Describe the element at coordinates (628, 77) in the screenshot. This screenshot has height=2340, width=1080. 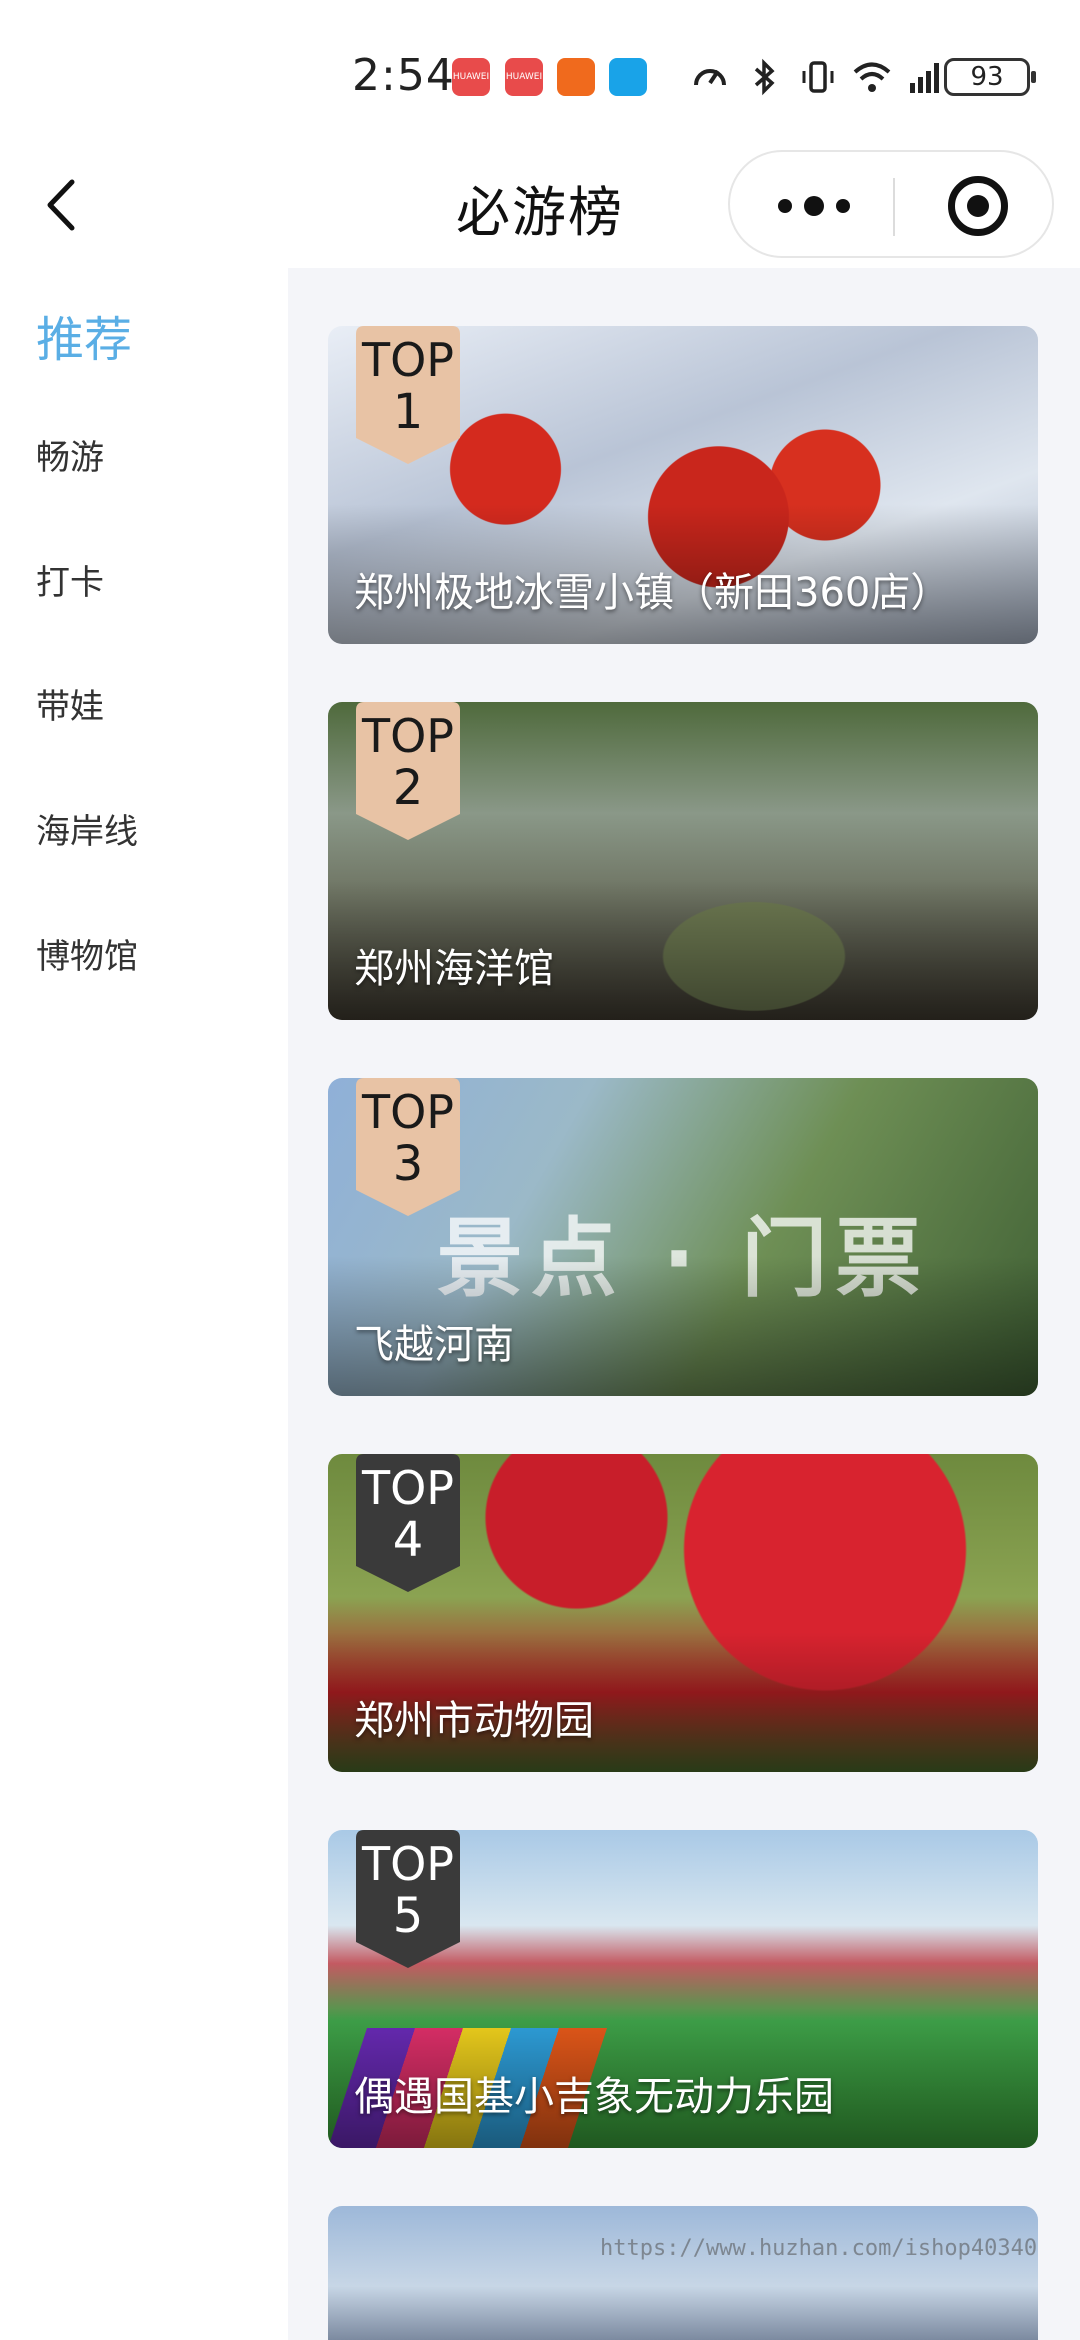
I see `message-app-icon` at that location.